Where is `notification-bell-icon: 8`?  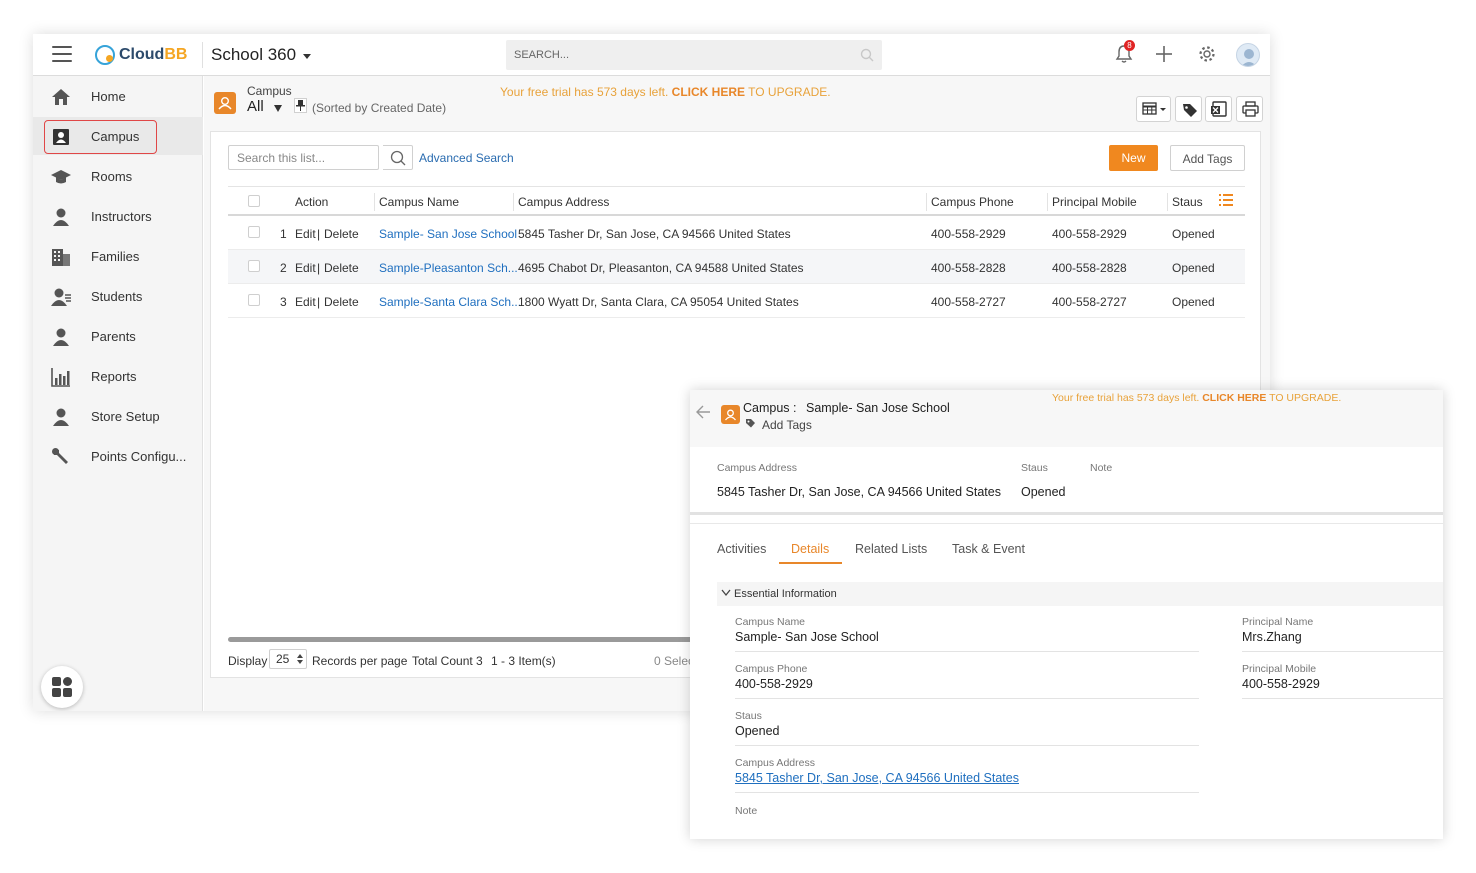
notification-bell-icon: 8 is located at coordinates (1125, 54).